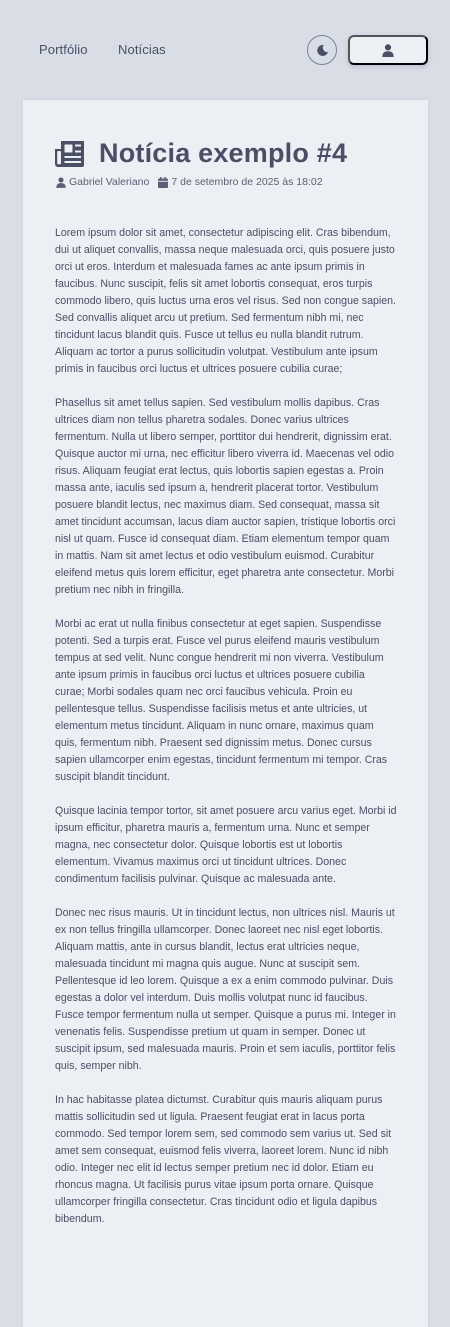 The height and width of the screenshot is (1327, 450). I want to click on article-author: Gabriel Valeriano, so click(109, 182).